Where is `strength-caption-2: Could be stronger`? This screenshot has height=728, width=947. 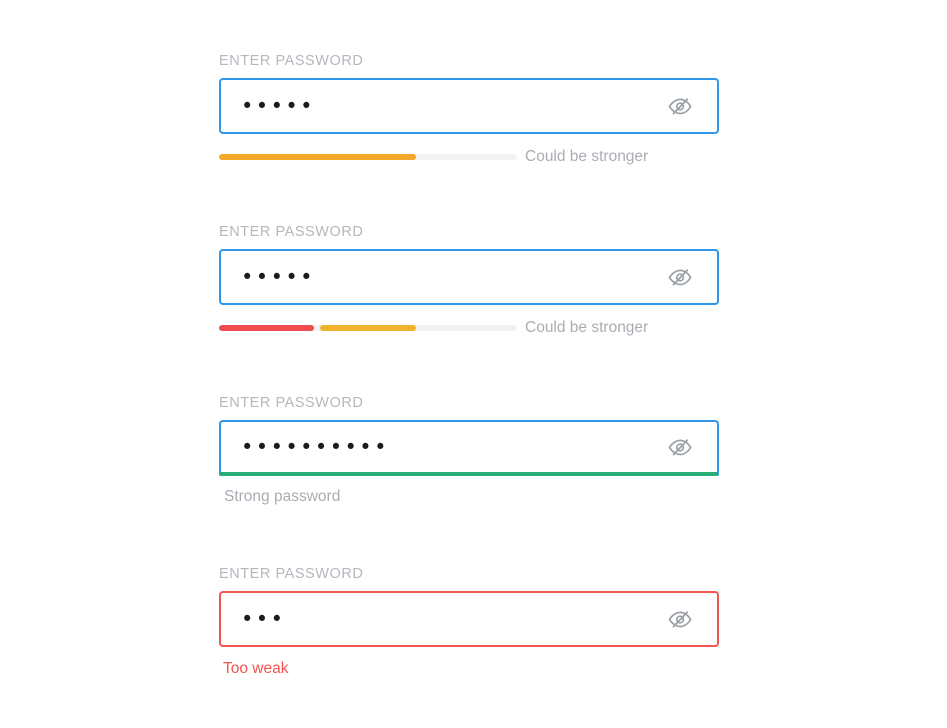
strength-caption-2: Could be stronger is located at coordinates (587, 327).